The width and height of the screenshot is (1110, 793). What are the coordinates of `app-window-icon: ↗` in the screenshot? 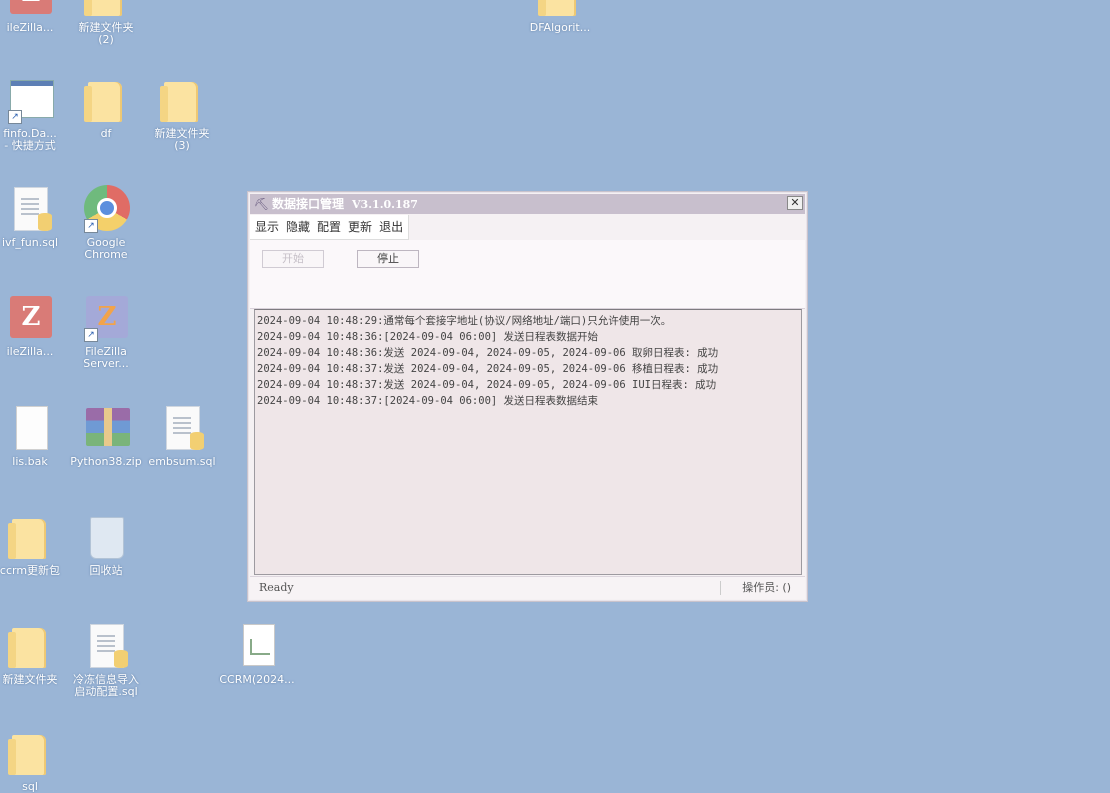 It's located at (30, 100).